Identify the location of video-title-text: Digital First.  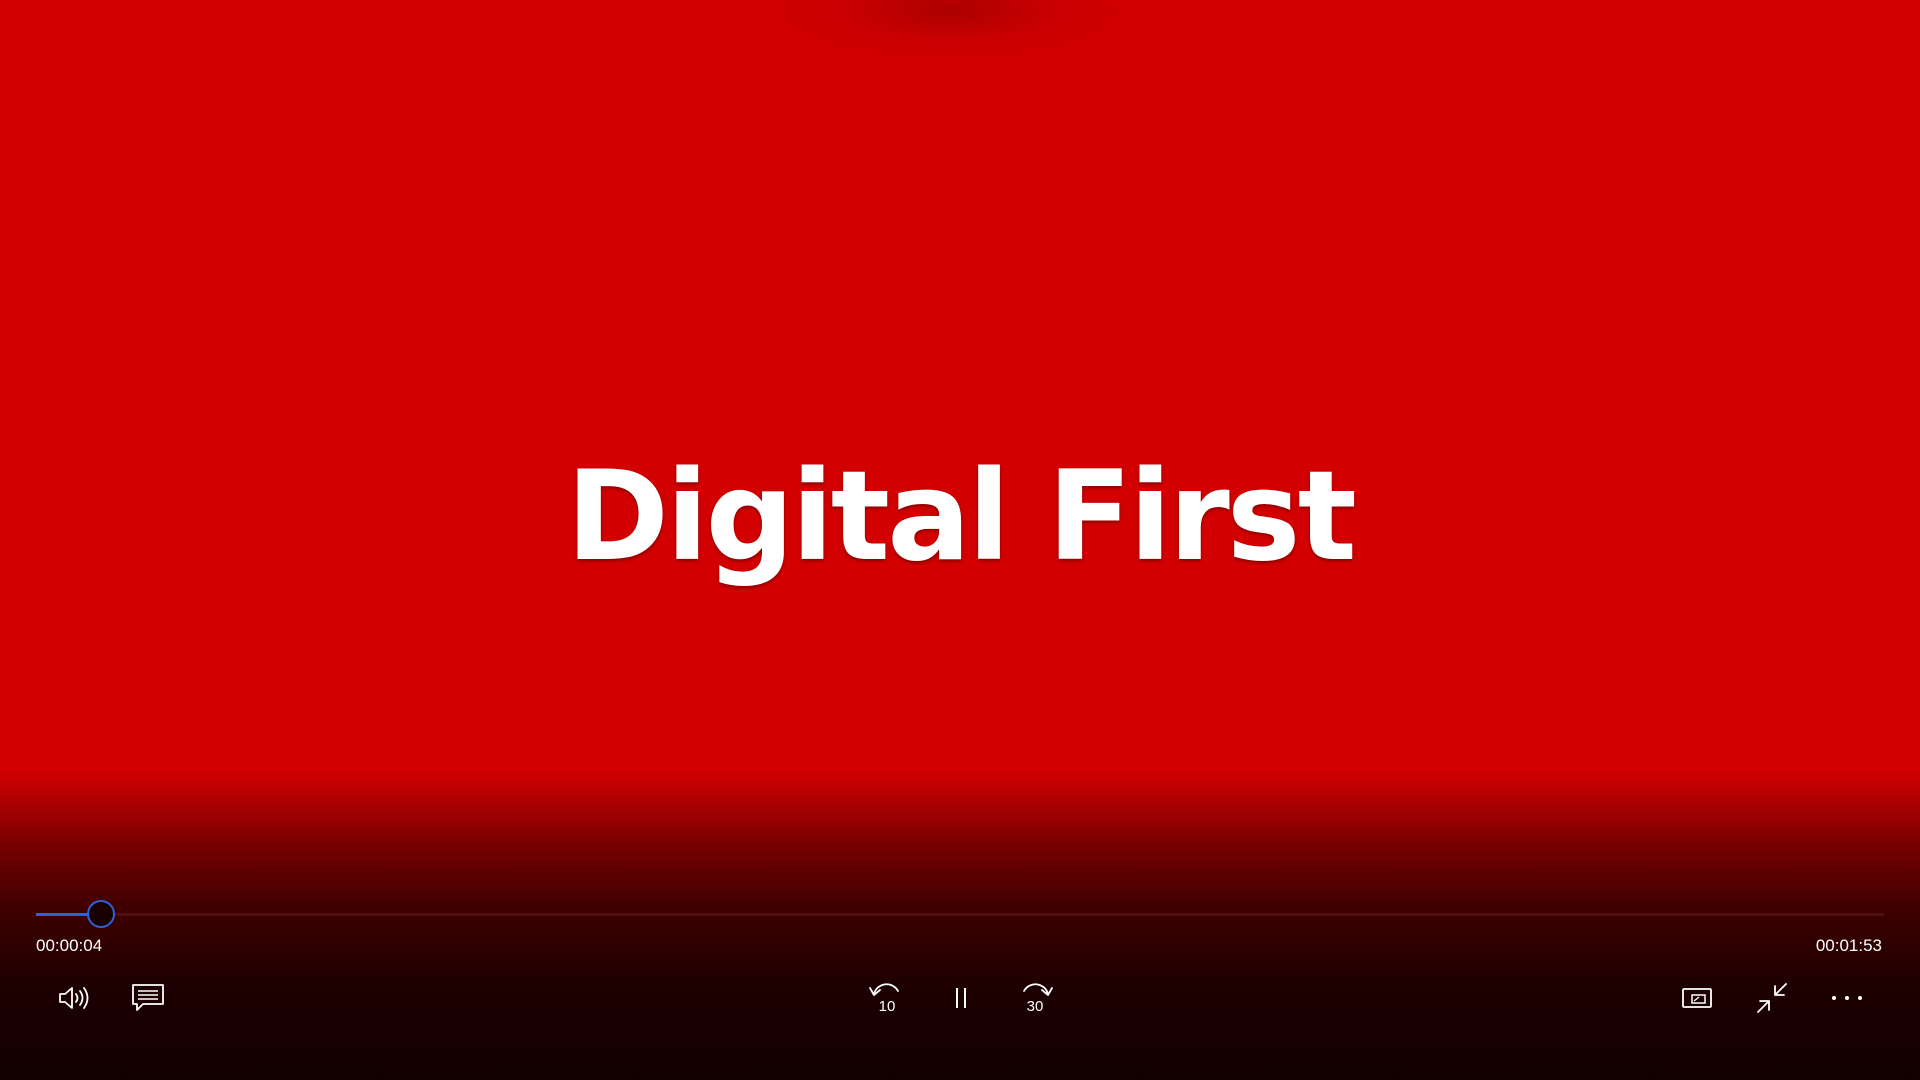
(961, 517).